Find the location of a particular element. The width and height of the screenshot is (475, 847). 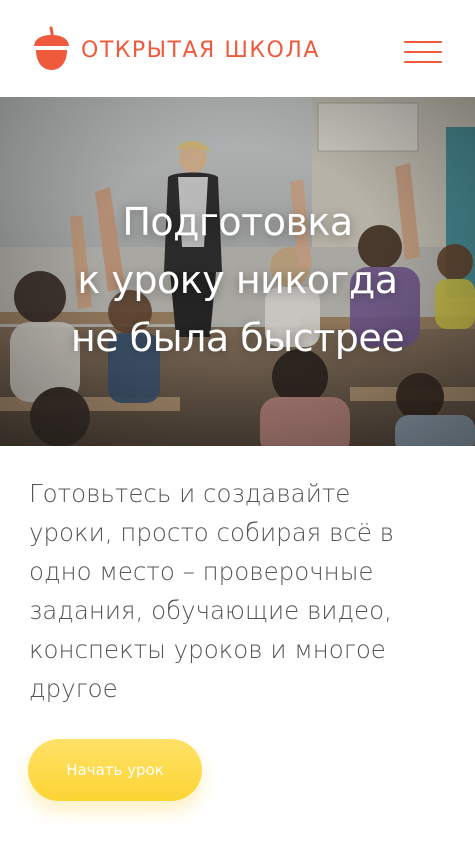

description-line: конспекты уроков и многое is located at coordinates (207, 649).